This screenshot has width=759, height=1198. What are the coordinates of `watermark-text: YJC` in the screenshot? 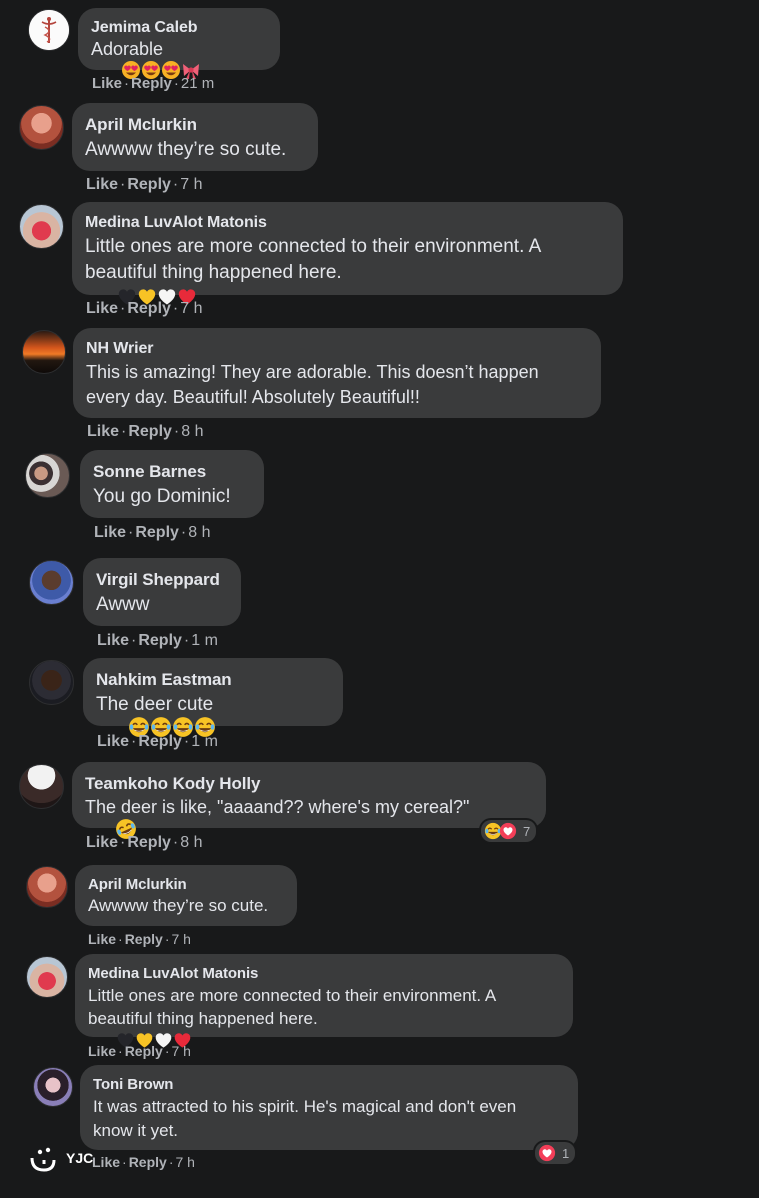 It's located at (80, 1158).